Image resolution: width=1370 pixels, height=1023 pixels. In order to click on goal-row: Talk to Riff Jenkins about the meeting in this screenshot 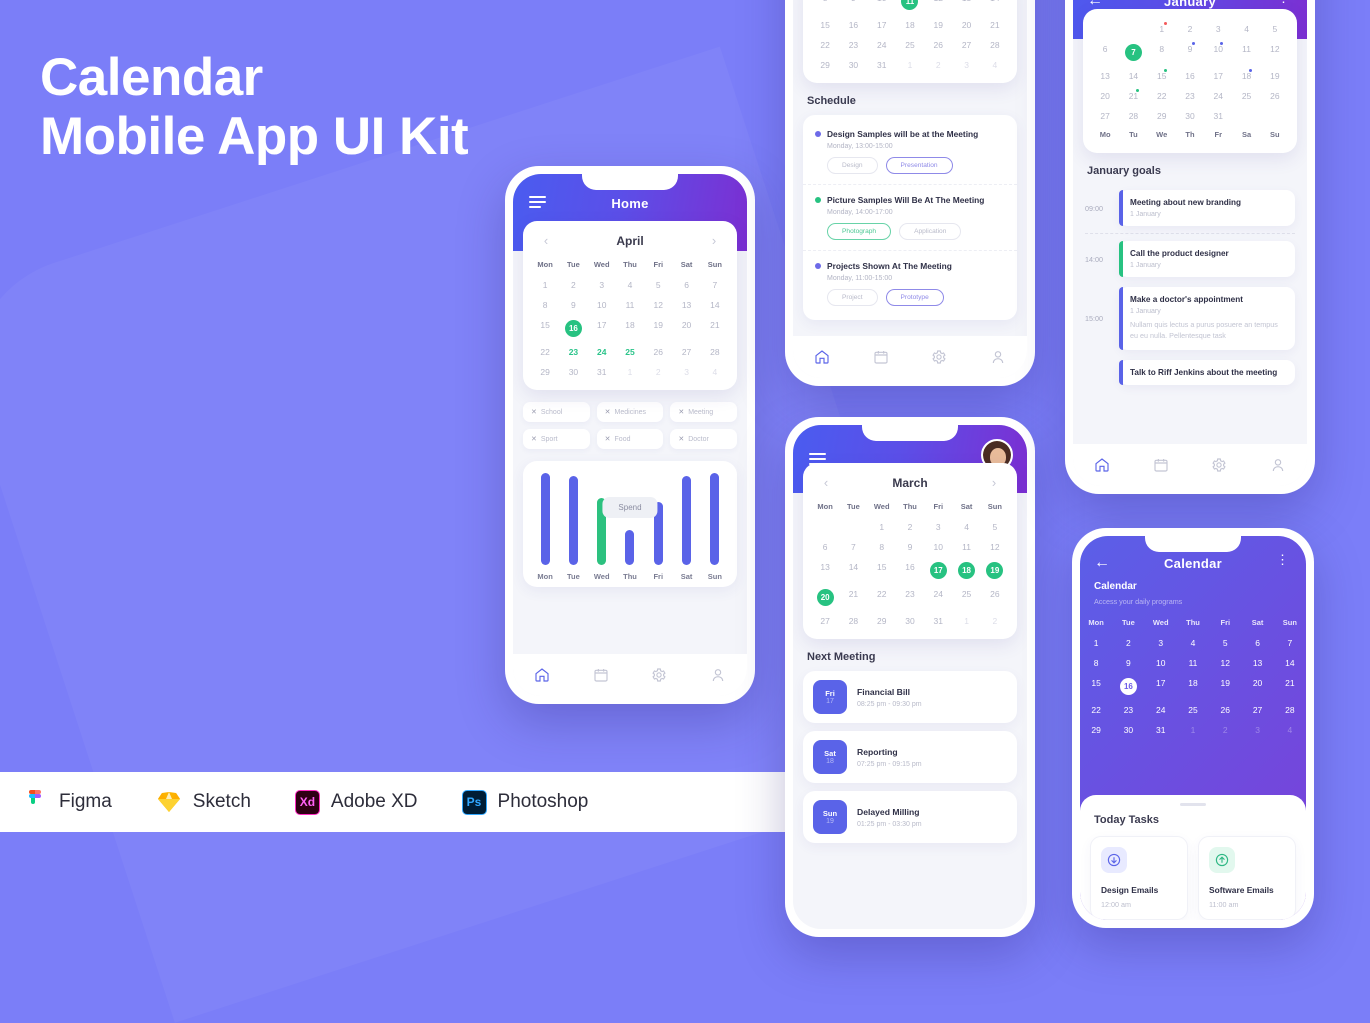, I will do `click(1190, 372)`.